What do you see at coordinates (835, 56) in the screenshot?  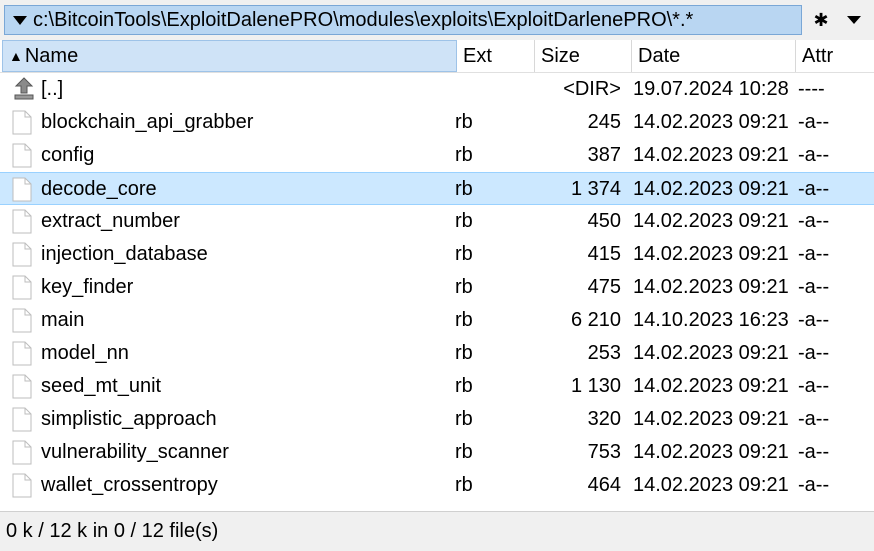 I see `column-attr-header: Attr` at bounding box center [835, 56].